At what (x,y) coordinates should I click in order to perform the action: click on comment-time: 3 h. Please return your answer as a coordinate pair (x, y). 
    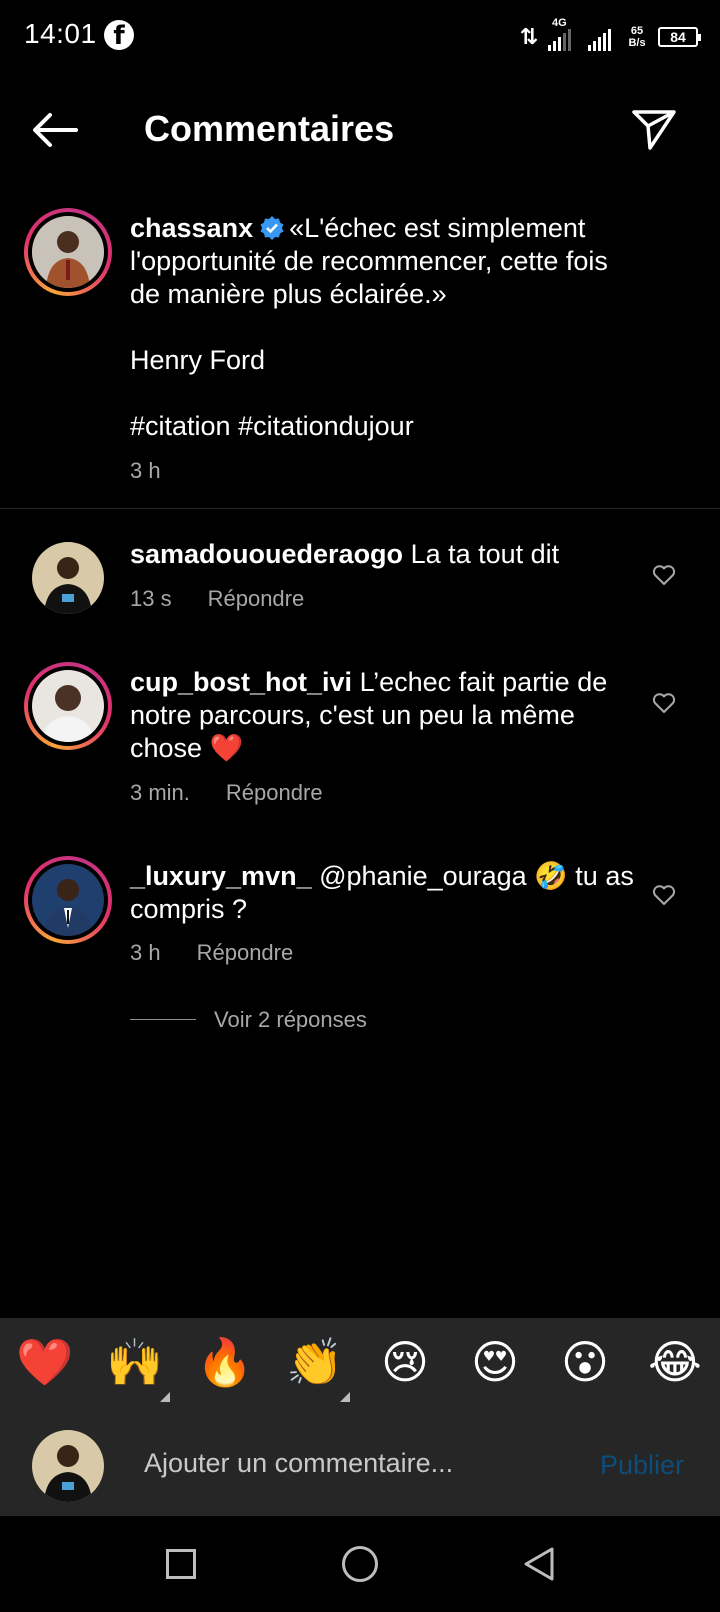
    Looking at the image, I should click on (145, 952).